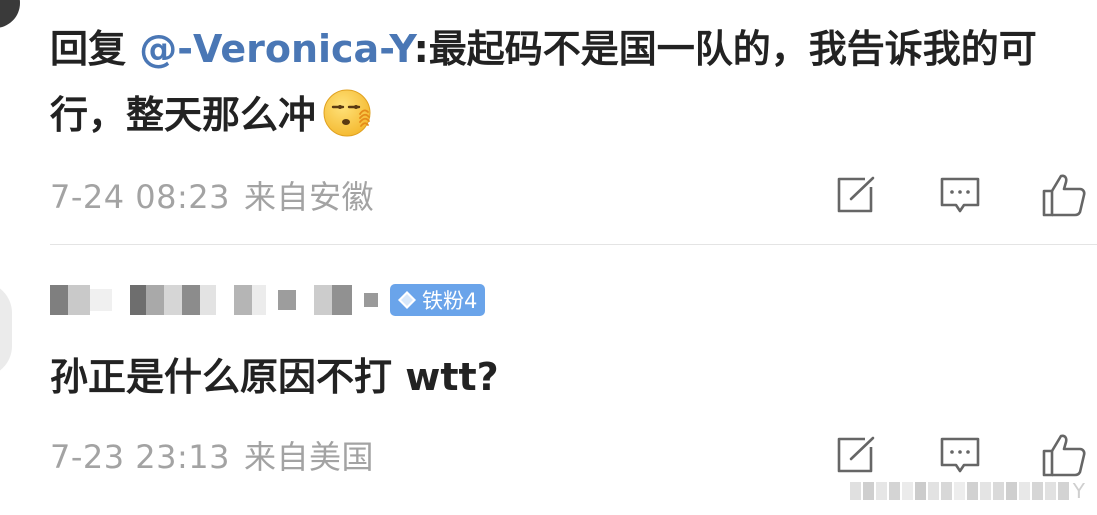 The height and width of the screenshot is (515, 1097). Describe the element at coordinates (214, 300) in the screenshot. I see `username-pixelated` at that location.